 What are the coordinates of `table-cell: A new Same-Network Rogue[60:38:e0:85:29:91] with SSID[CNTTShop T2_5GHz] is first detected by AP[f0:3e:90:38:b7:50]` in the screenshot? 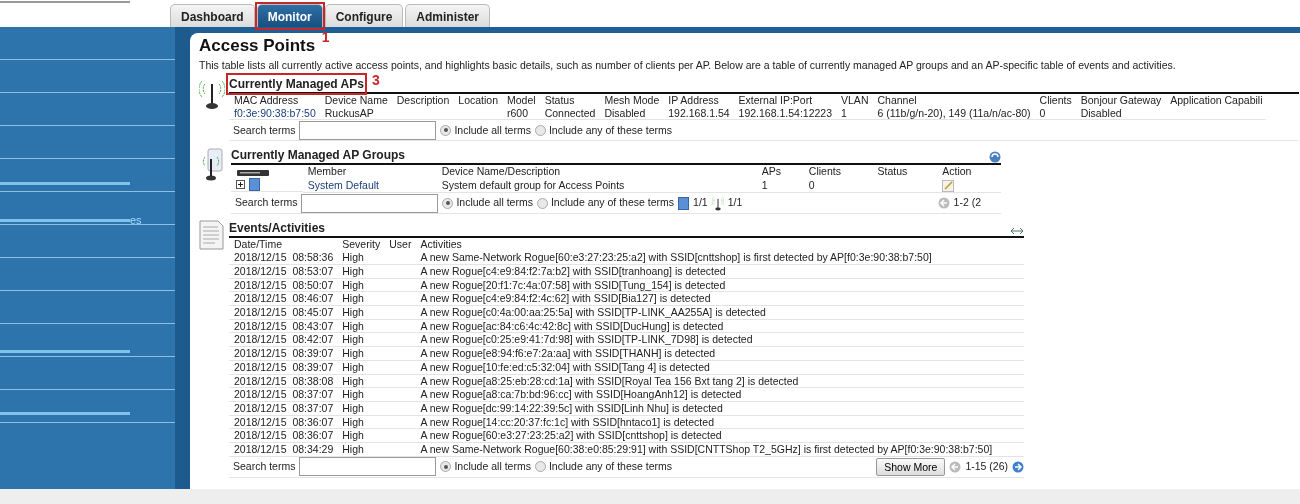 It's located at (719, 449).